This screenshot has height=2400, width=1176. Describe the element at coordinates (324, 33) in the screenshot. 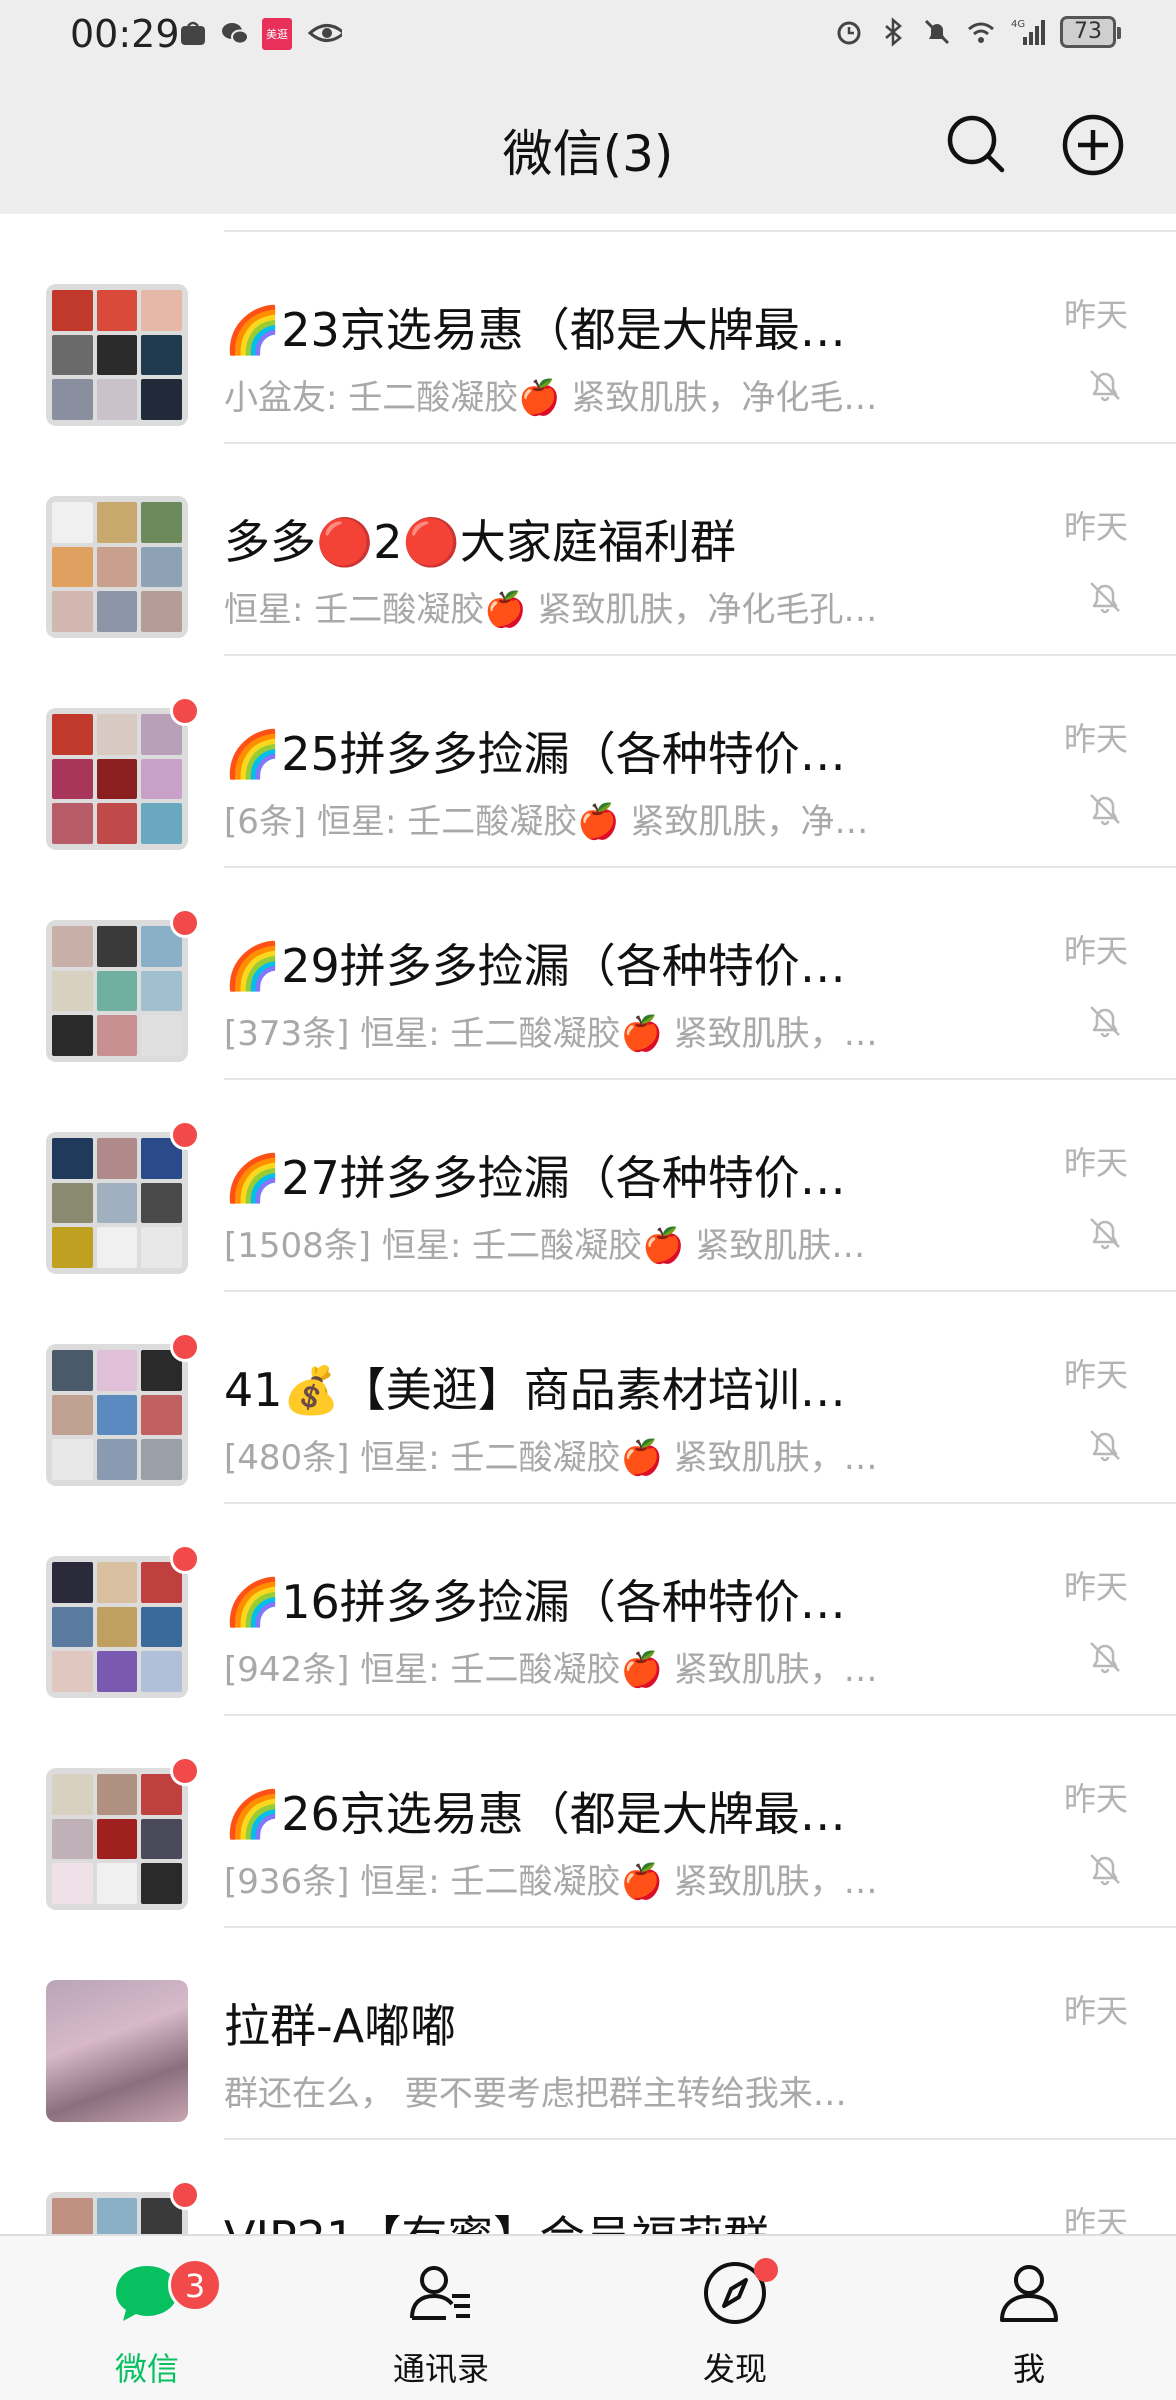

I see `eye-icon` at that location.